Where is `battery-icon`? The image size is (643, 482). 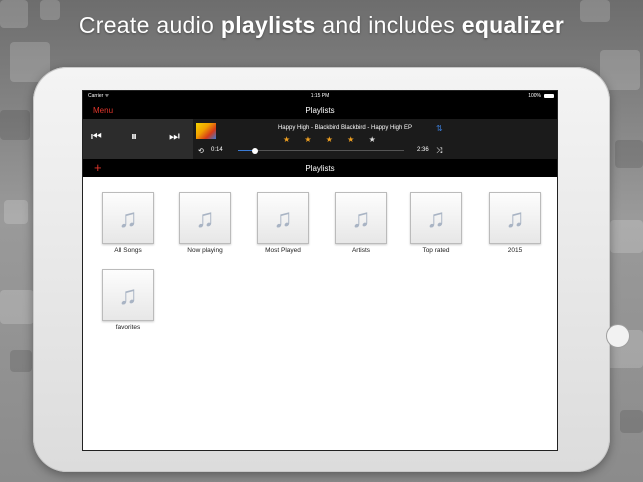
battery-icon is located at coordinates (549, 96).